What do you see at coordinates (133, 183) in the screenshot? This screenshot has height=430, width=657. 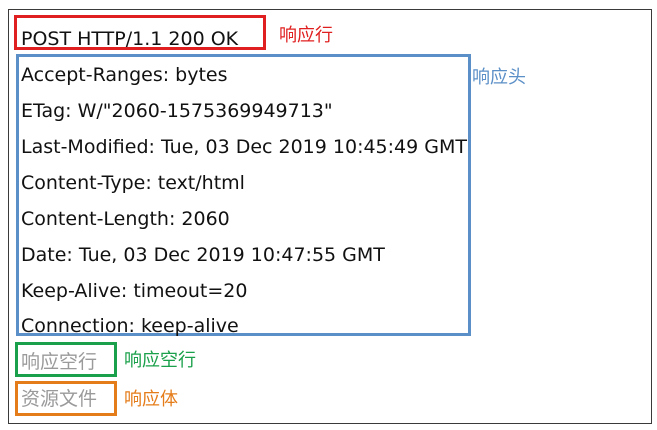 I see `header-line: Content-Type: text/html` at bounding box center [133, 183].